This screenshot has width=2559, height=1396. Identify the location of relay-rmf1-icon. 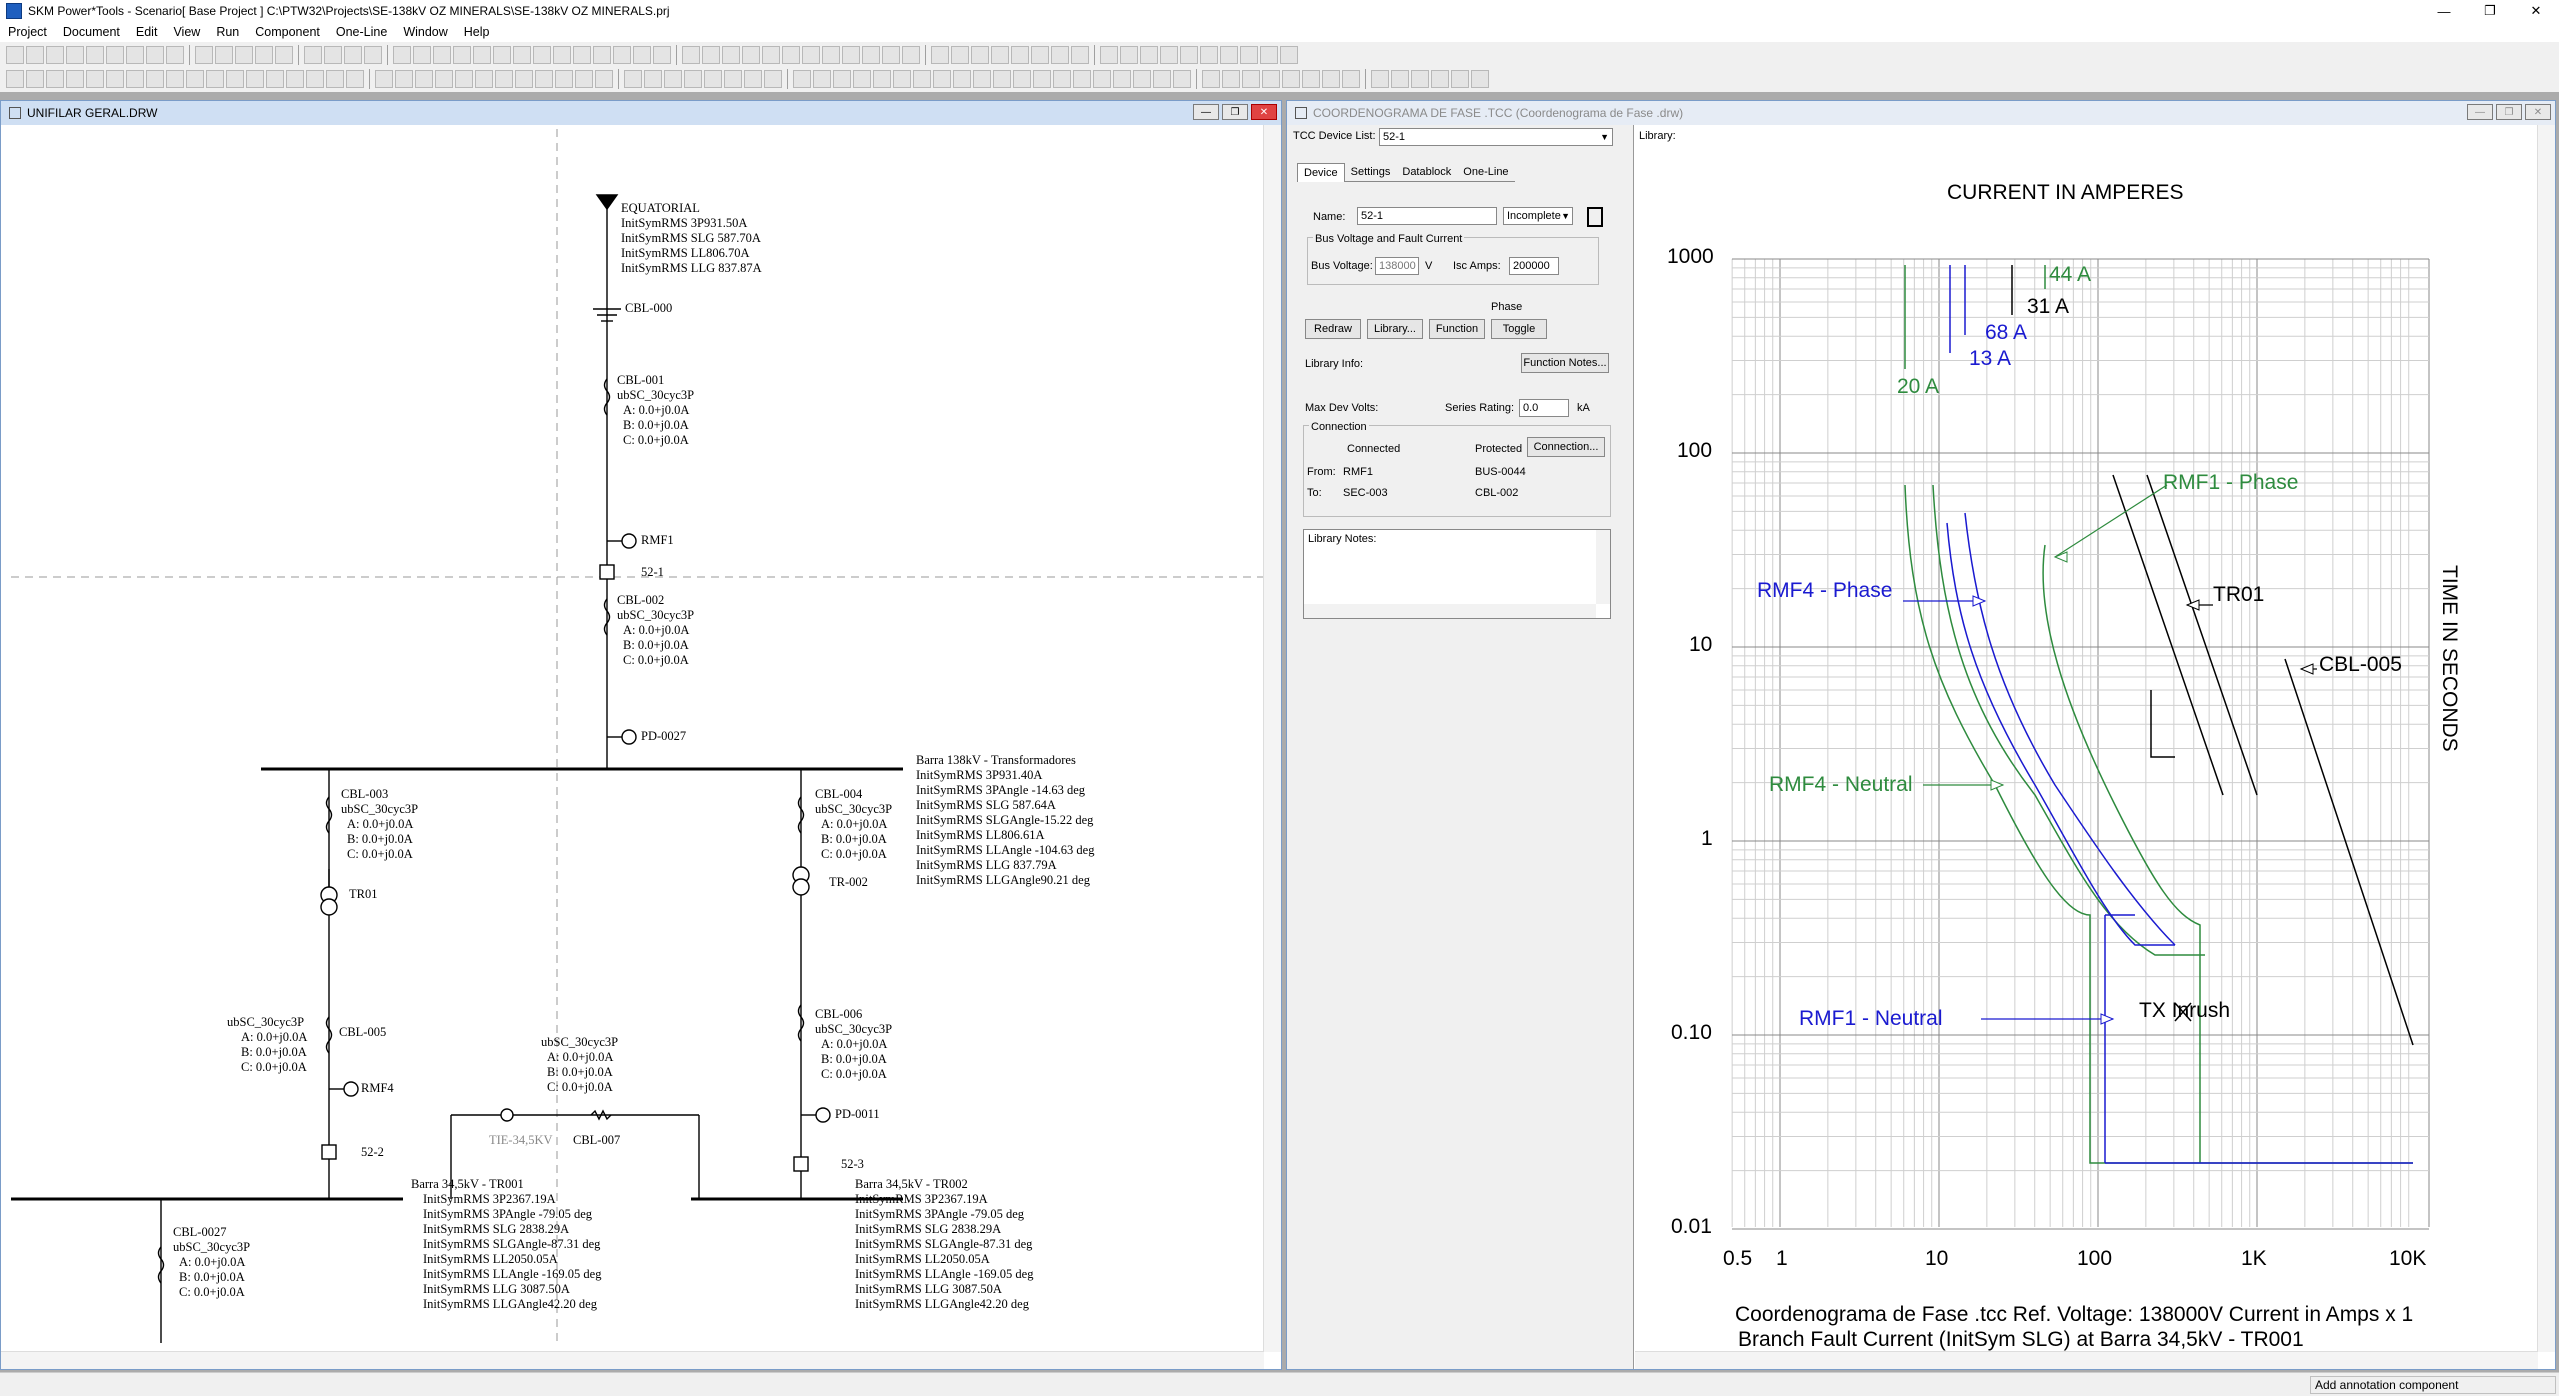
(629, 541).